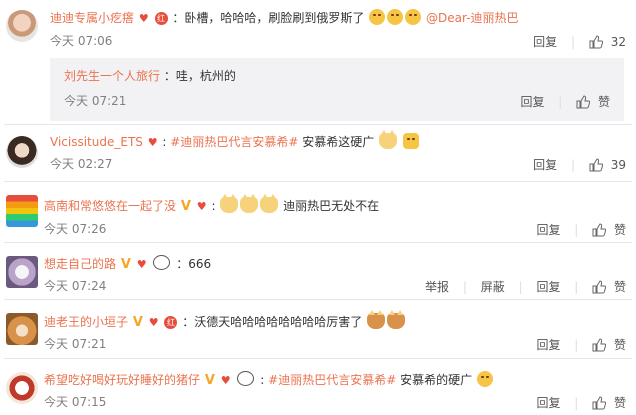 The height and width of the screenshot is (415, 636). What do you see at coordinates (75, 344) in the screenshot?
I see `comment-time: 今天 07:21` at bounding box center [75, 344].